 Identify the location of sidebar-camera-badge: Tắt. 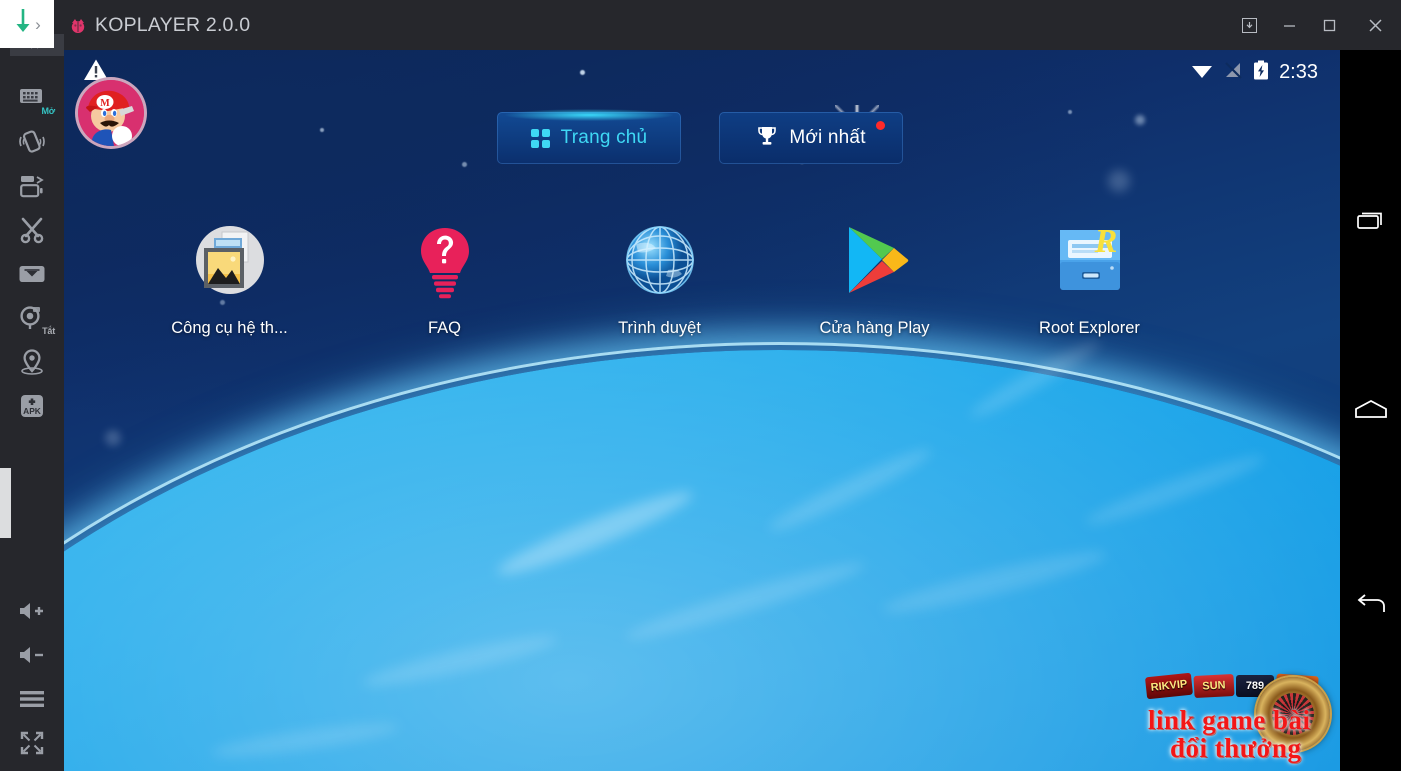
(48, 331).